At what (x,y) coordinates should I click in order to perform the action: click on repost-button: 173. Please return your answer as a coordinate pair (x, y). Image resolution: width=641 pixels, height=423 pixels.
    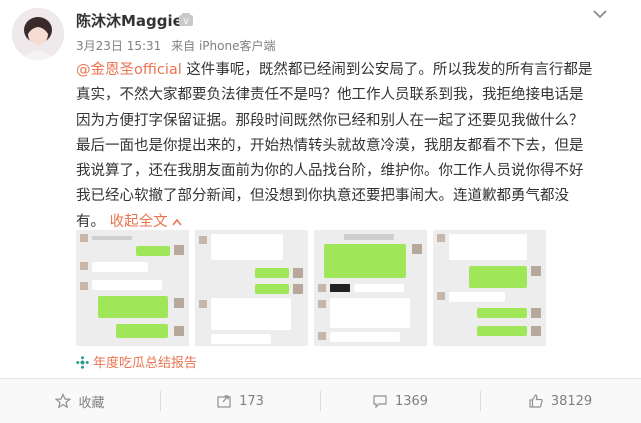
    Looking at the image, I should click on (240, 401).